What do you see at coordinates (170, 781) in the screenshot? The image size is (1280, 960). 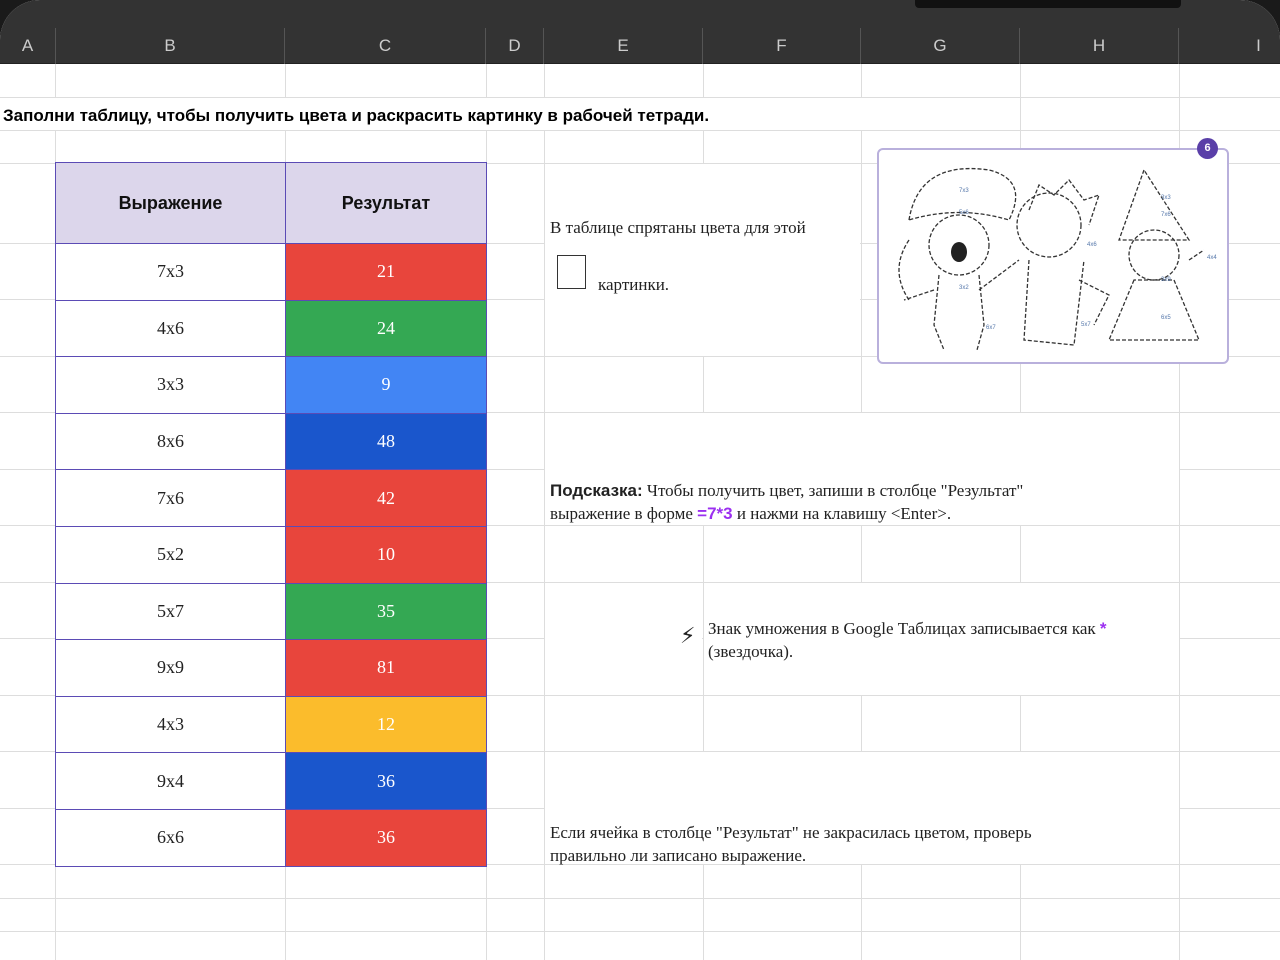 I see `expression-cell: 9x4` at bounding box center [170, 781].